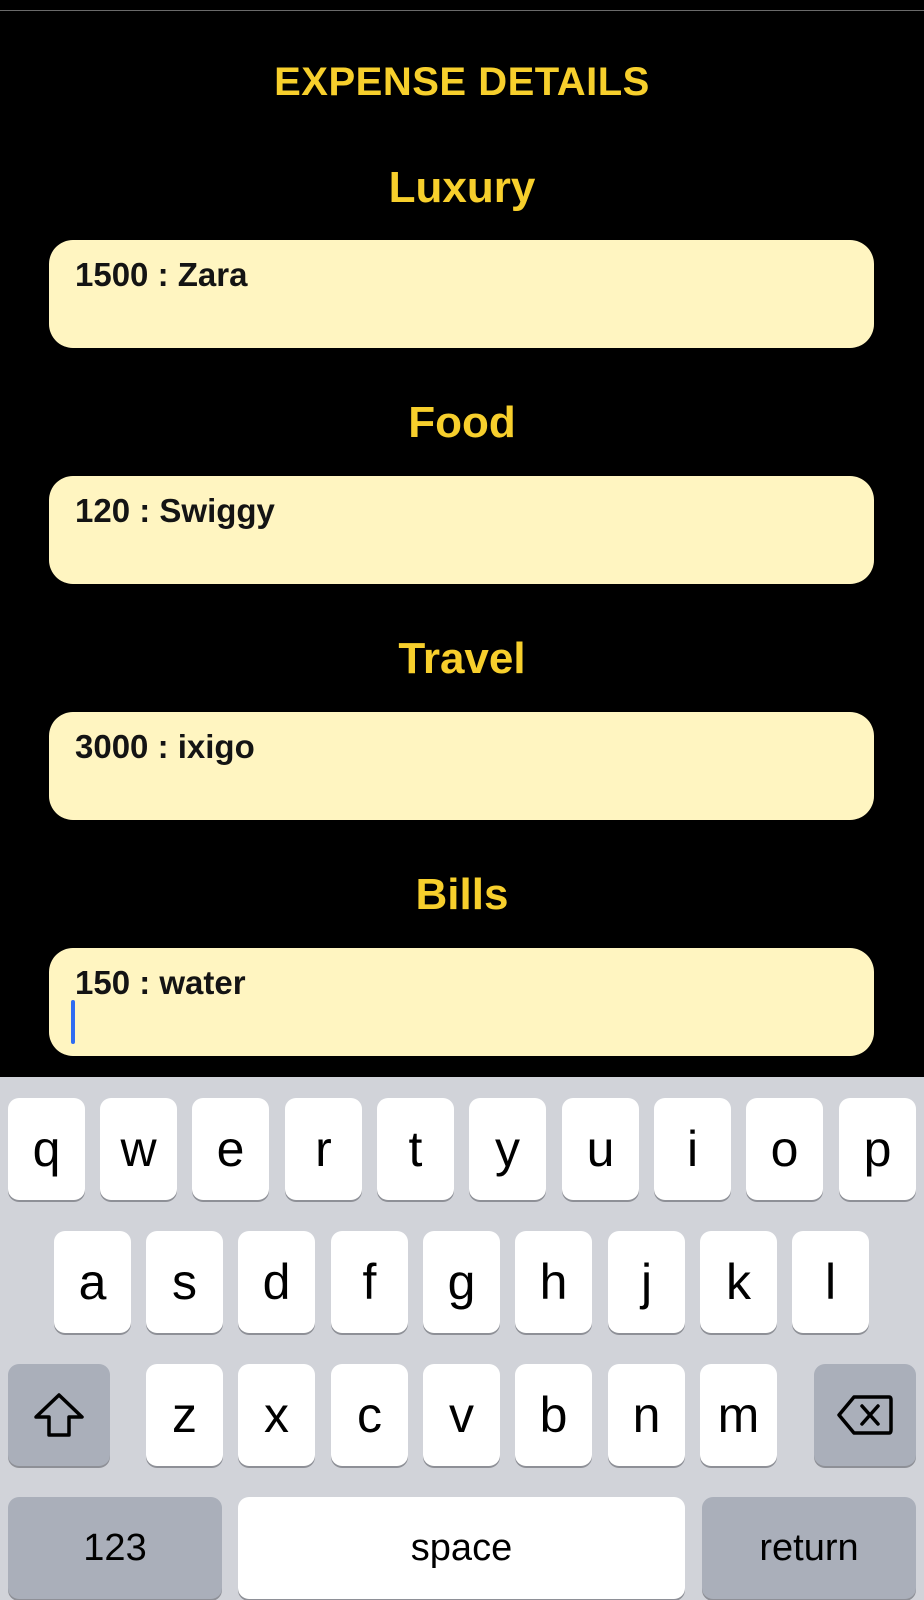  What do you see at coordinates (462, 422) in the screenshot?
I see `category-label-food: Food` at bounding box center [462, 422].